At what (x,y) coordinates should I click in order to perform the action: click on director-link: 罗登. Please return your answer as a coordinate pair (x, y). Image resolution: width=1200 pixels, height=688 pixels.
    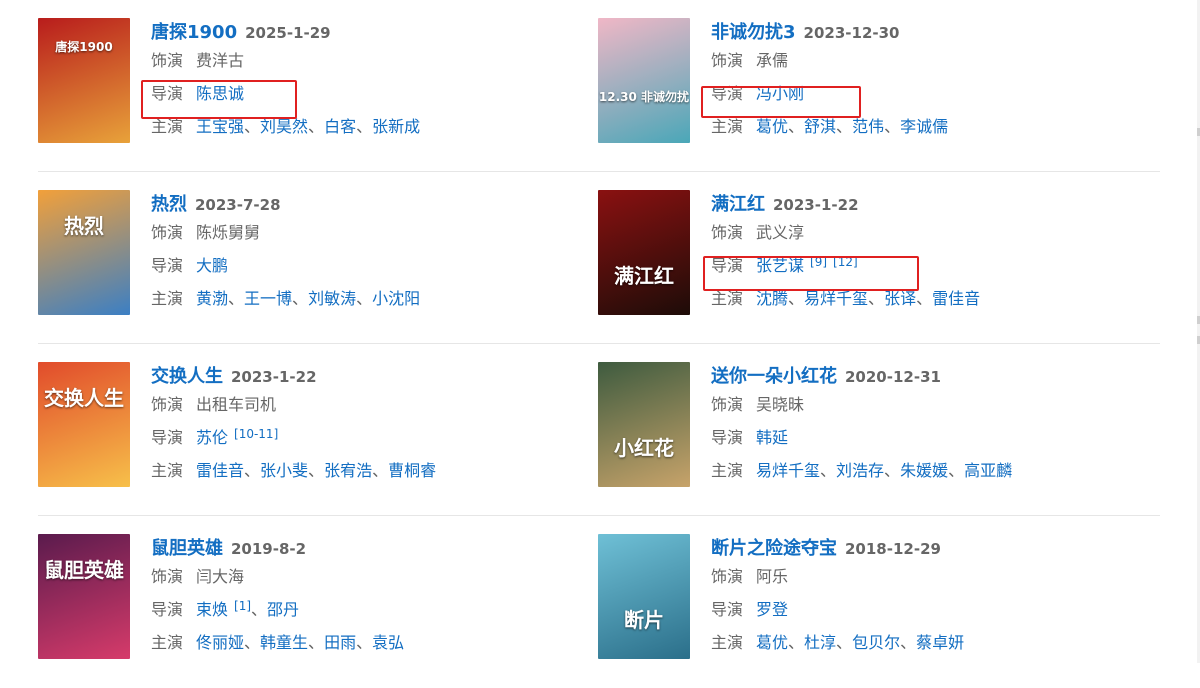
    Looking at the image, I should click on (772, 608).